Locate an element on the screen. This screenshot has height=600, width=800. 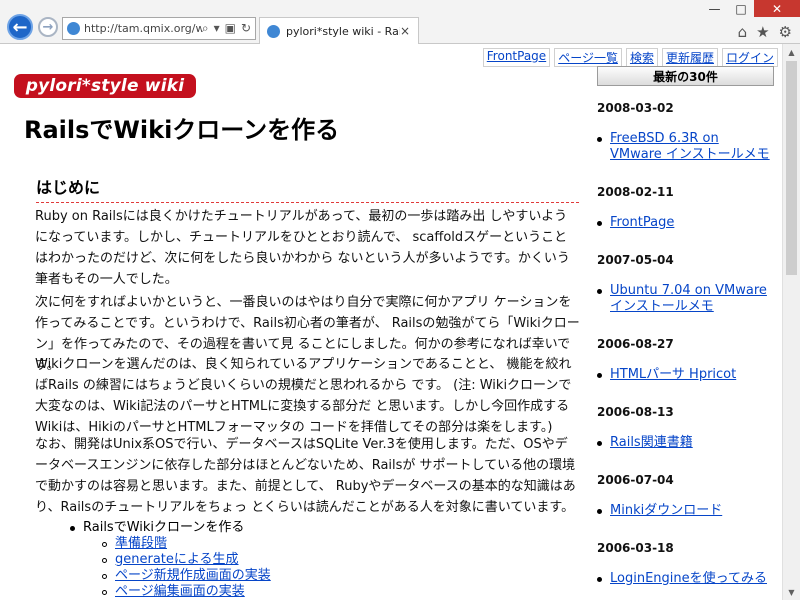
forward-button: → is located at coordinates (48, 27).